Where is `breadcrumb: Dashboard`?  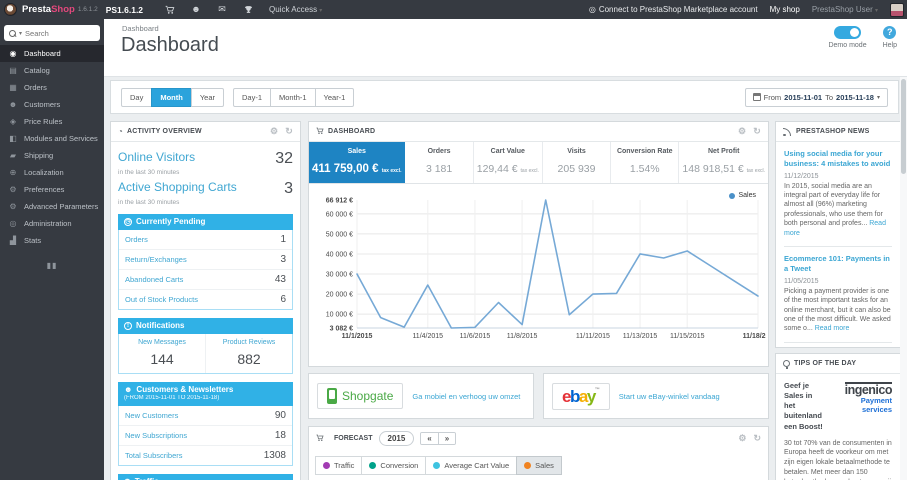
breadcrumb: Dashboard is located at coordinates (140, 28).